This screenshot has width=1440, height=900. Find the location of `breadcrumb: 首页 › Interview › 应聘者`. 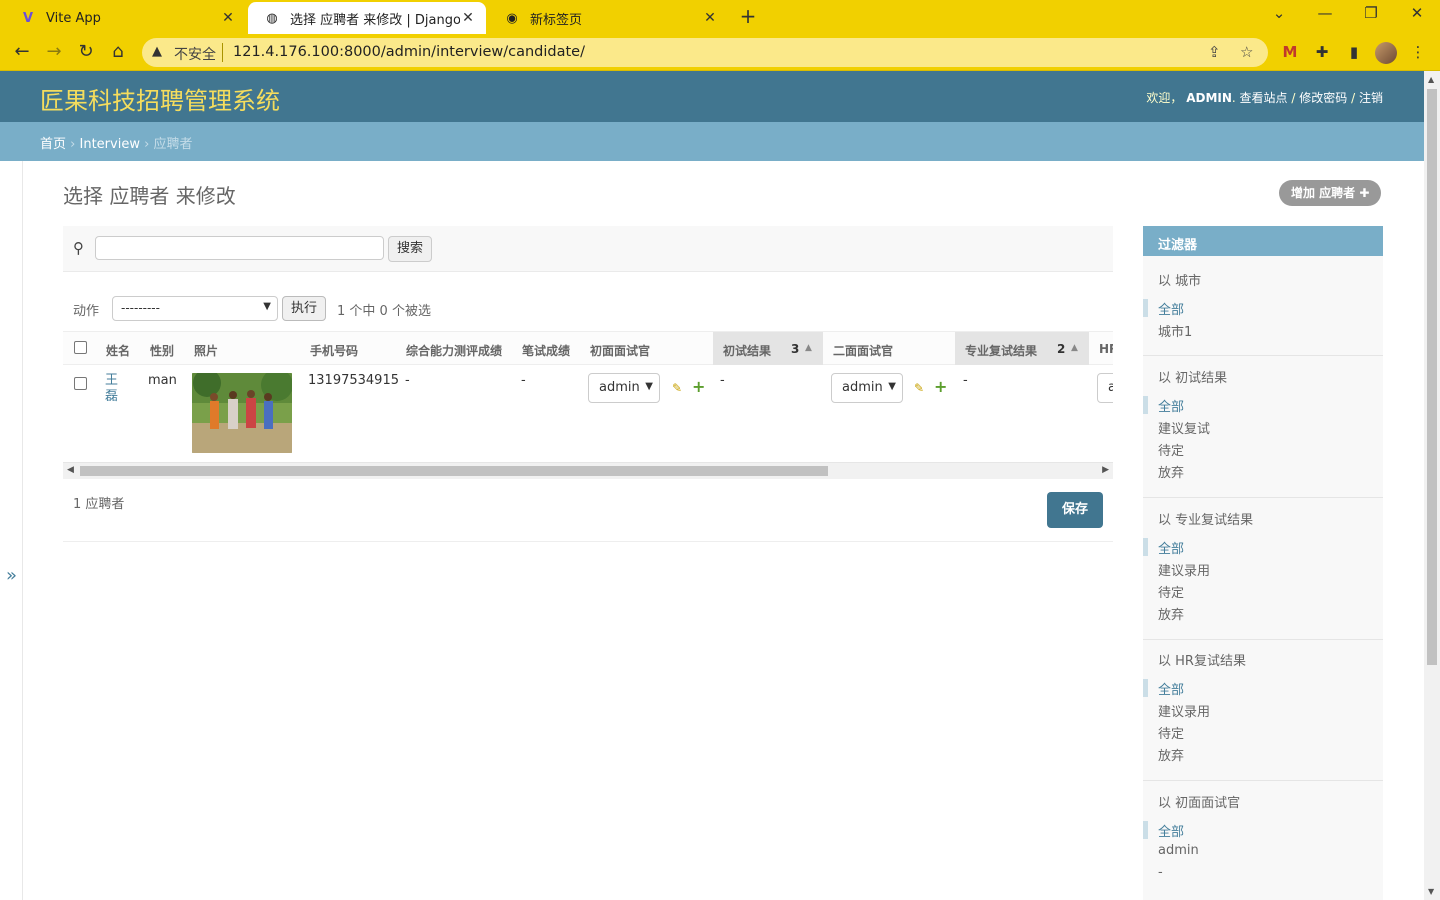

breadcrumb: 首页 › Interview › 应聘者 is located at coordinates (712, 141).